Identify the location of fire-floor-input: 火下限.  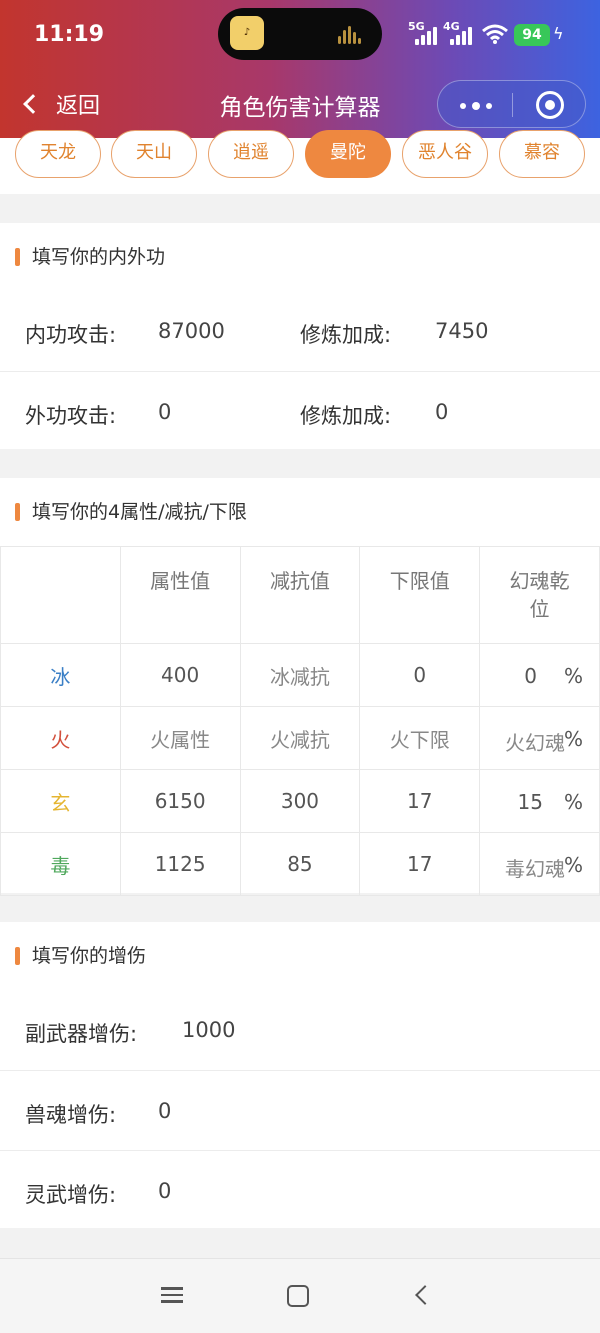
(420, 738).